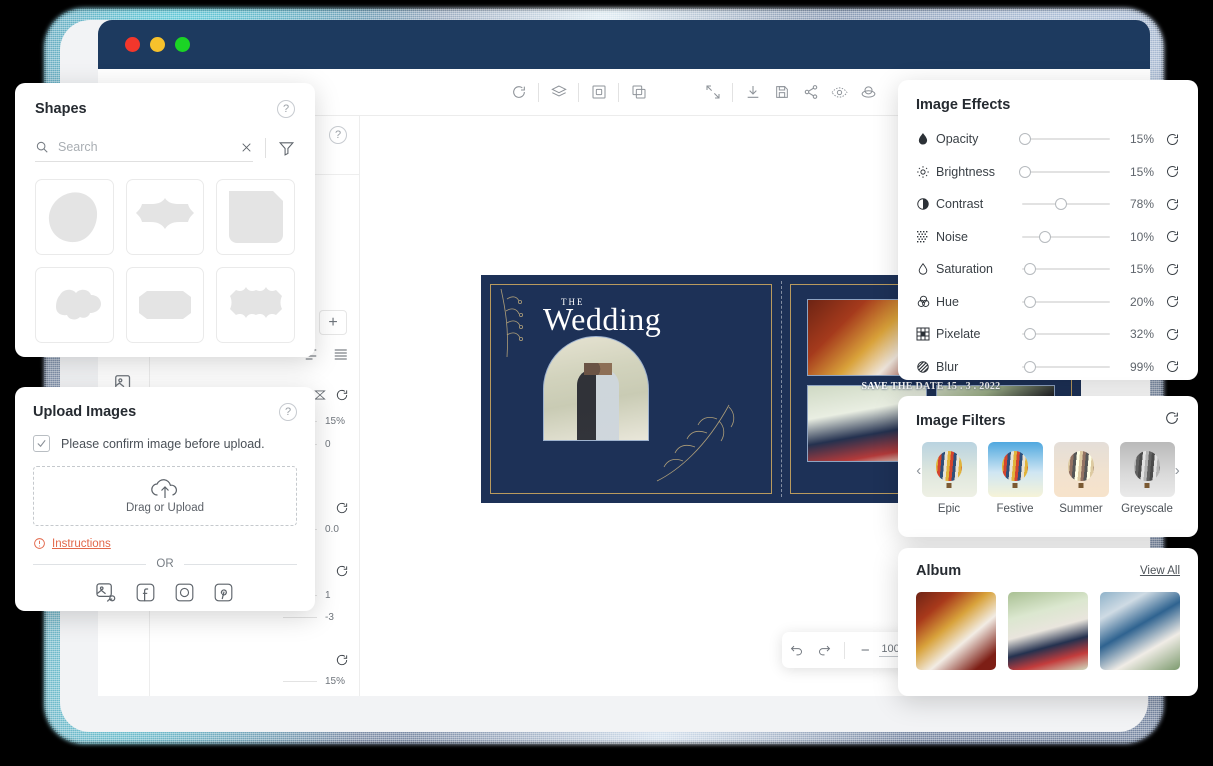 Image resolution: width=1213 pixels, height=766 pixels. I want to click on shape-item-blob, so click(74, 217).